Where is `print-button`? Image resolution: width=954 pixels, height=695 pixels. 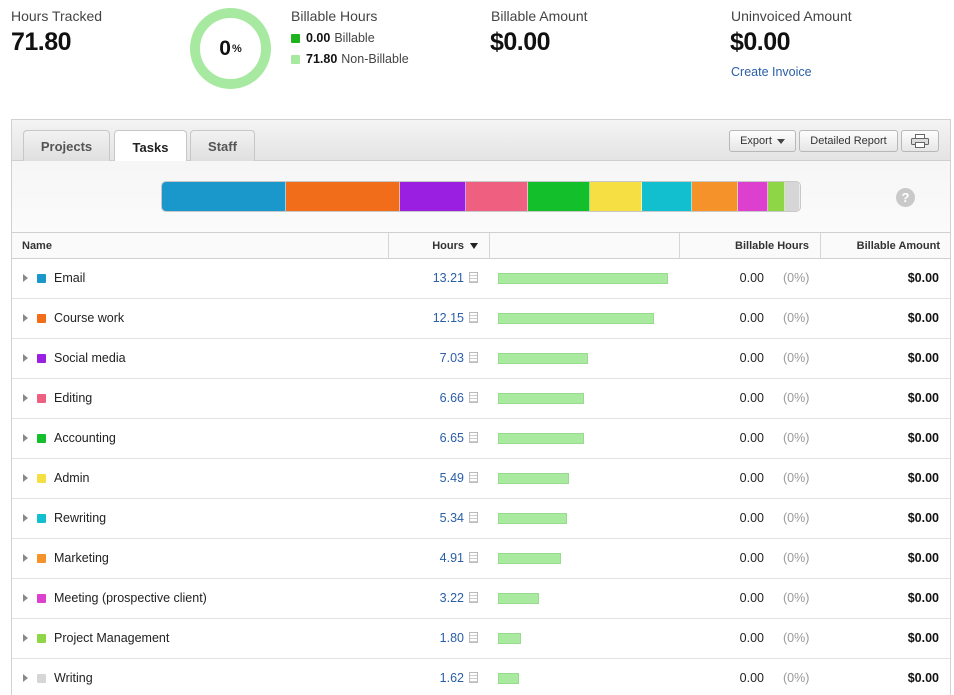 print-button is located at coordinates (920, 141).